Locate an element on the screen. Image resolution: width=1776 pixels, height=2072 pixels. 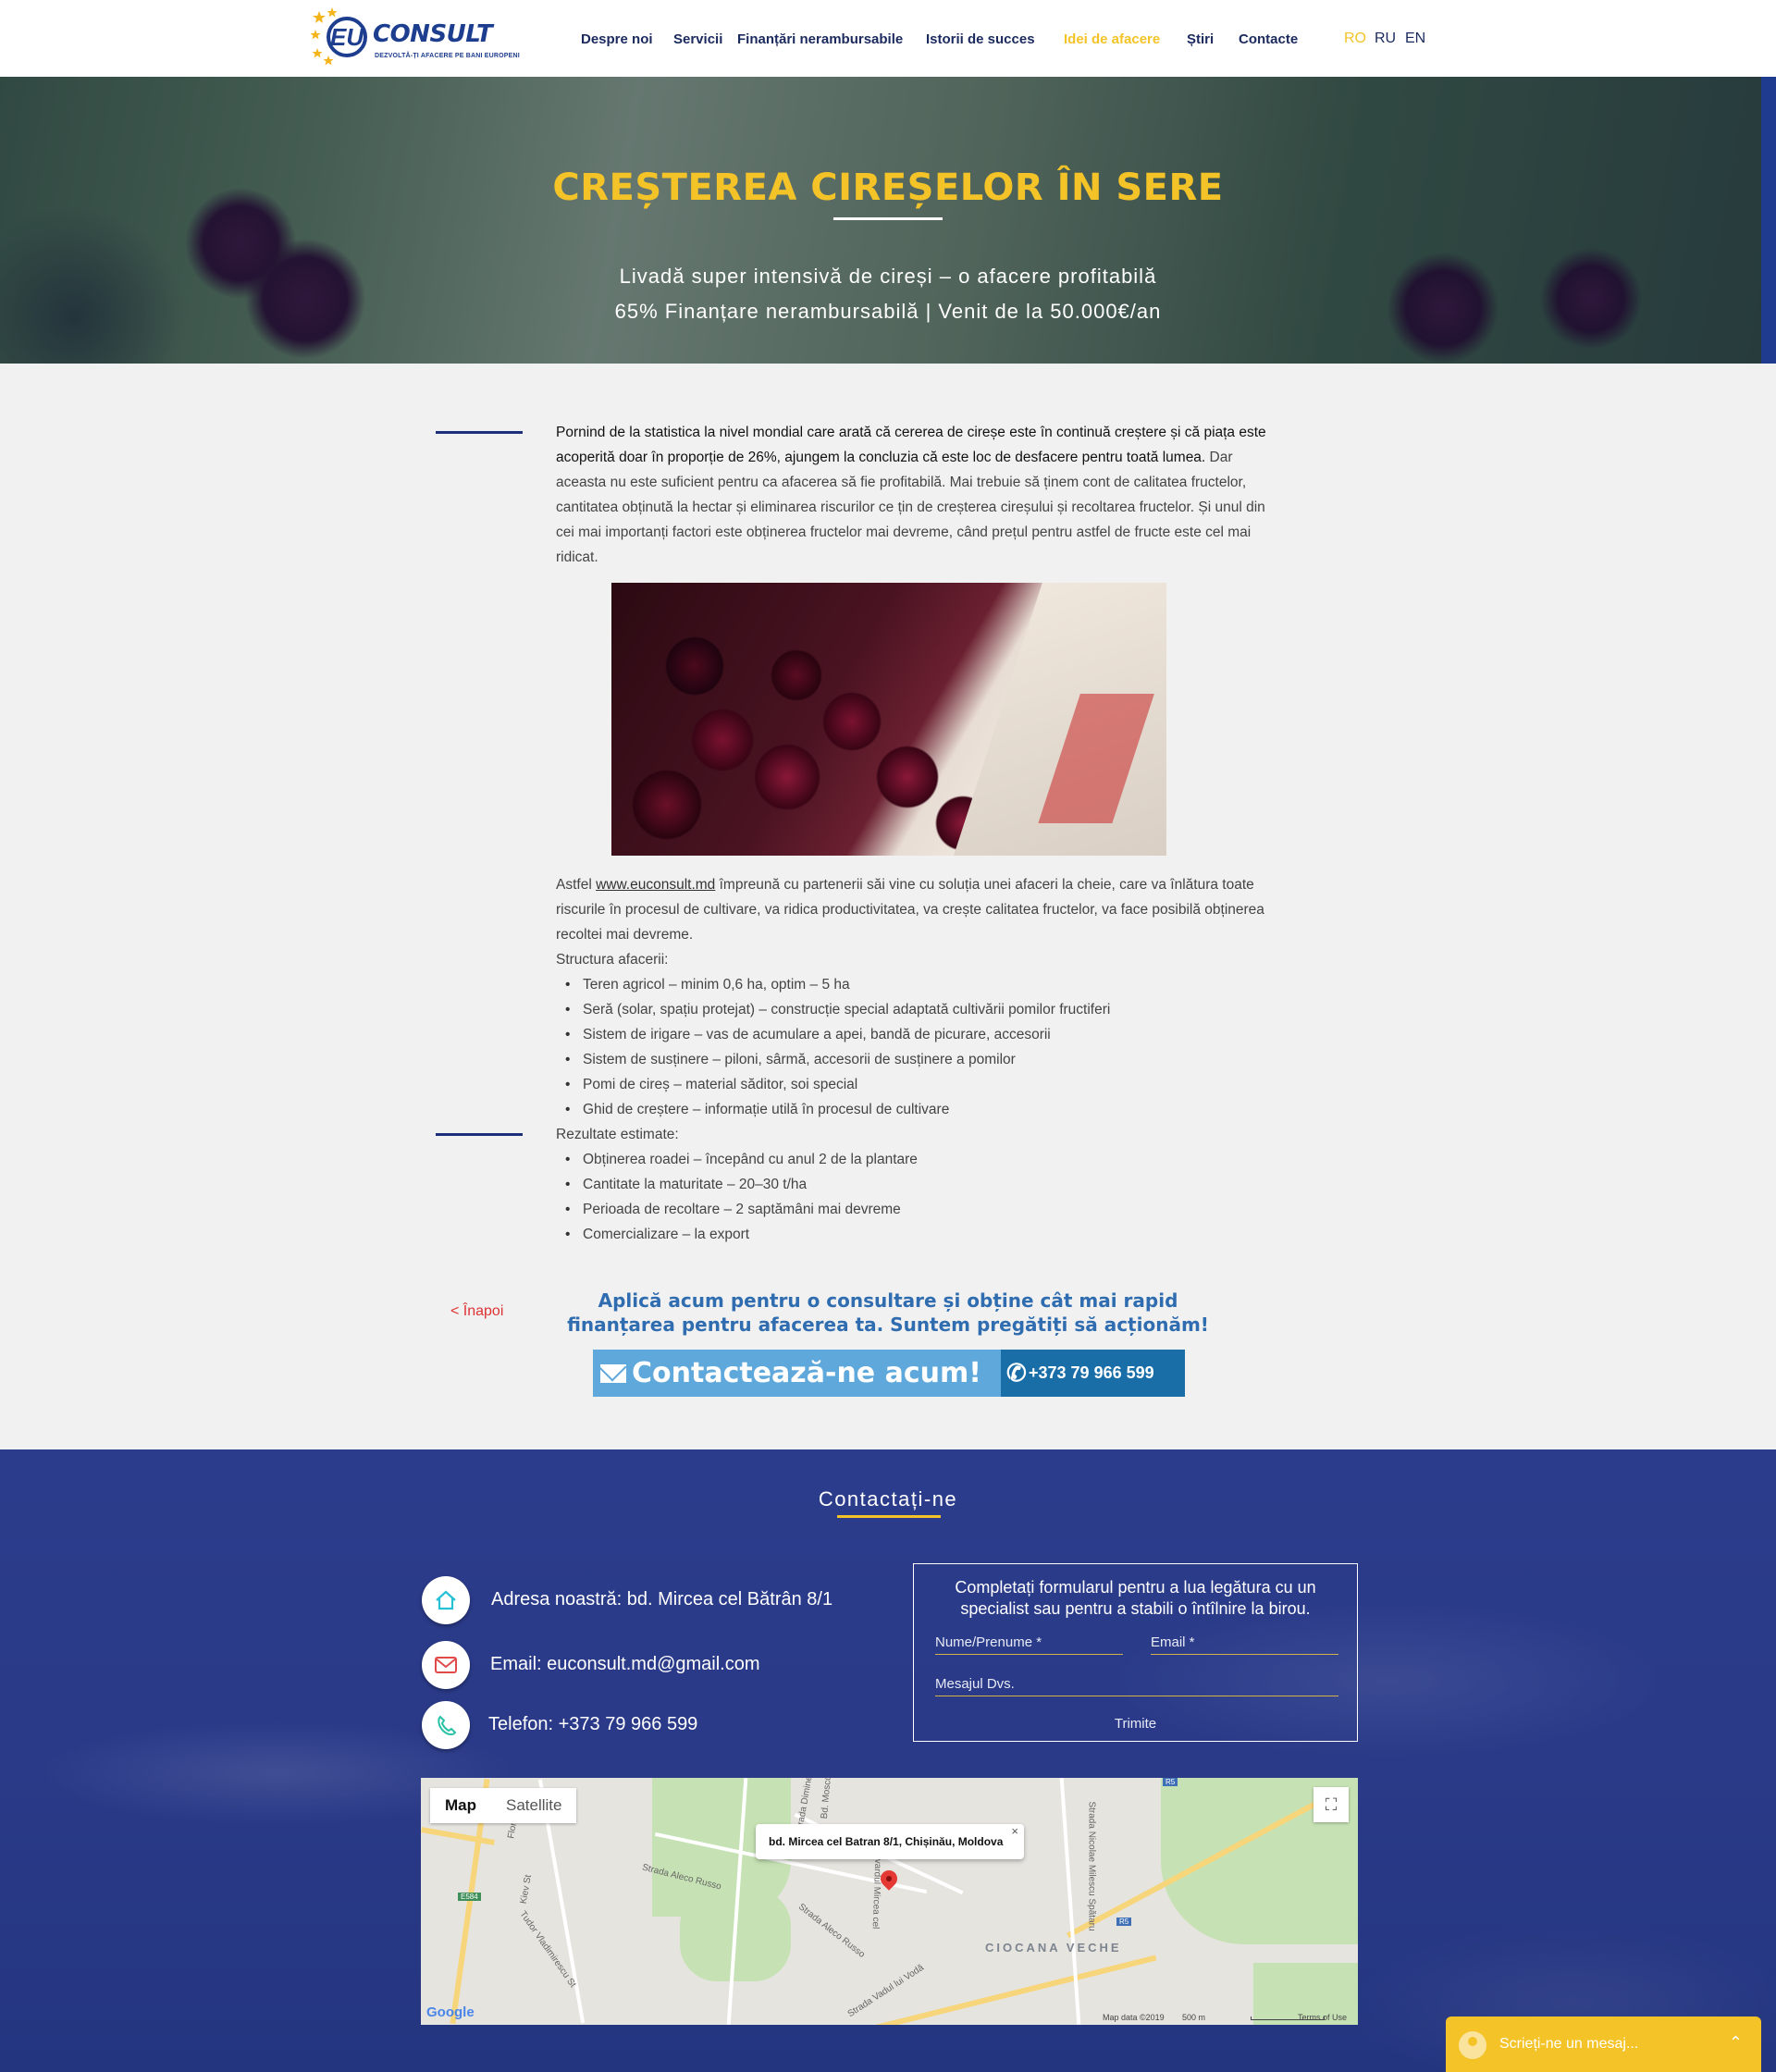
nav-despre-noi: Despre noi is located at coordinates (617, 39).